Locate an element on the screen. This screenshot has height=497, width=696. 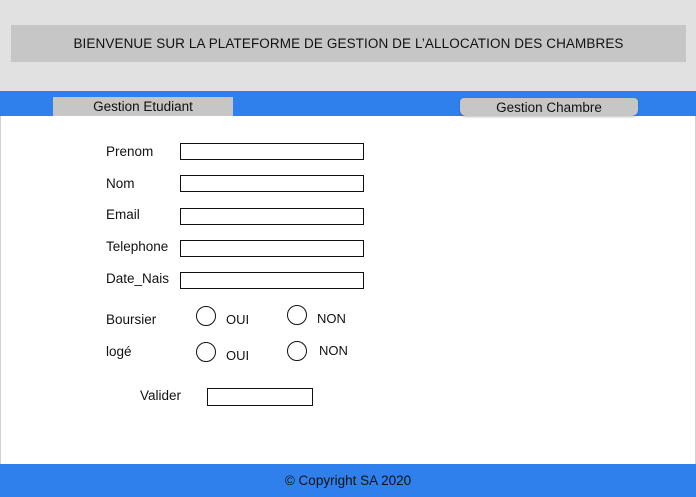
tab-gestion-chambre: Gestion Chambre is located at coordinates (549, 107).